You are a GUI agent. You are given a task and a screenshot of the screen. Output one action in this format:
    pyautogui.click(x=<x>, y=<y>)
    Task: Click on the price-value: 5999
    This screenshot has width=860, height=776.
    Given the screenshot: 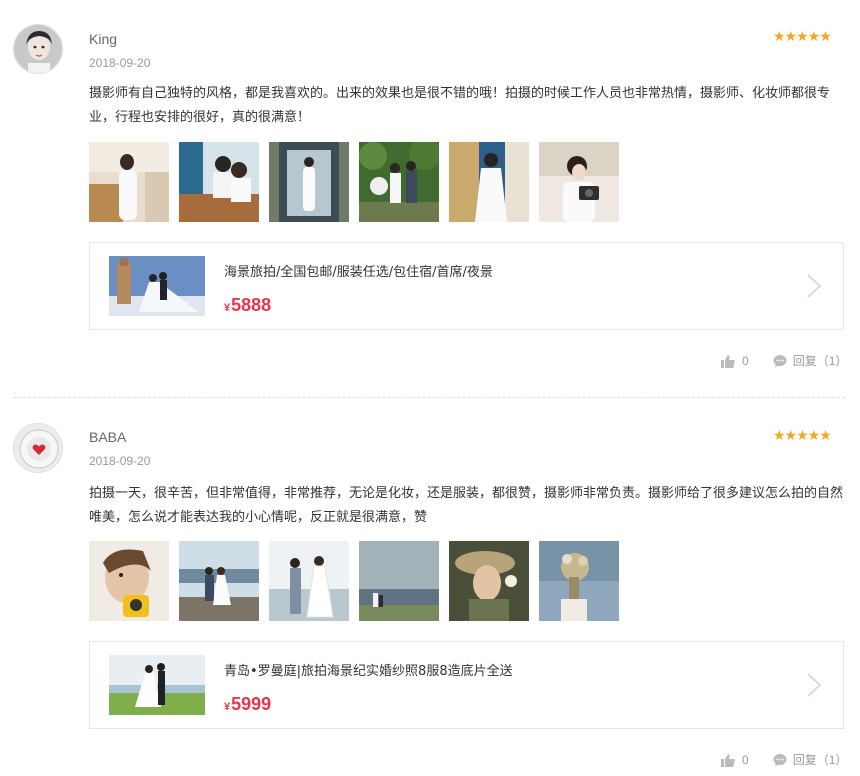 What is the action you would take?
    pyautogui.click(x=251, y=704)
    